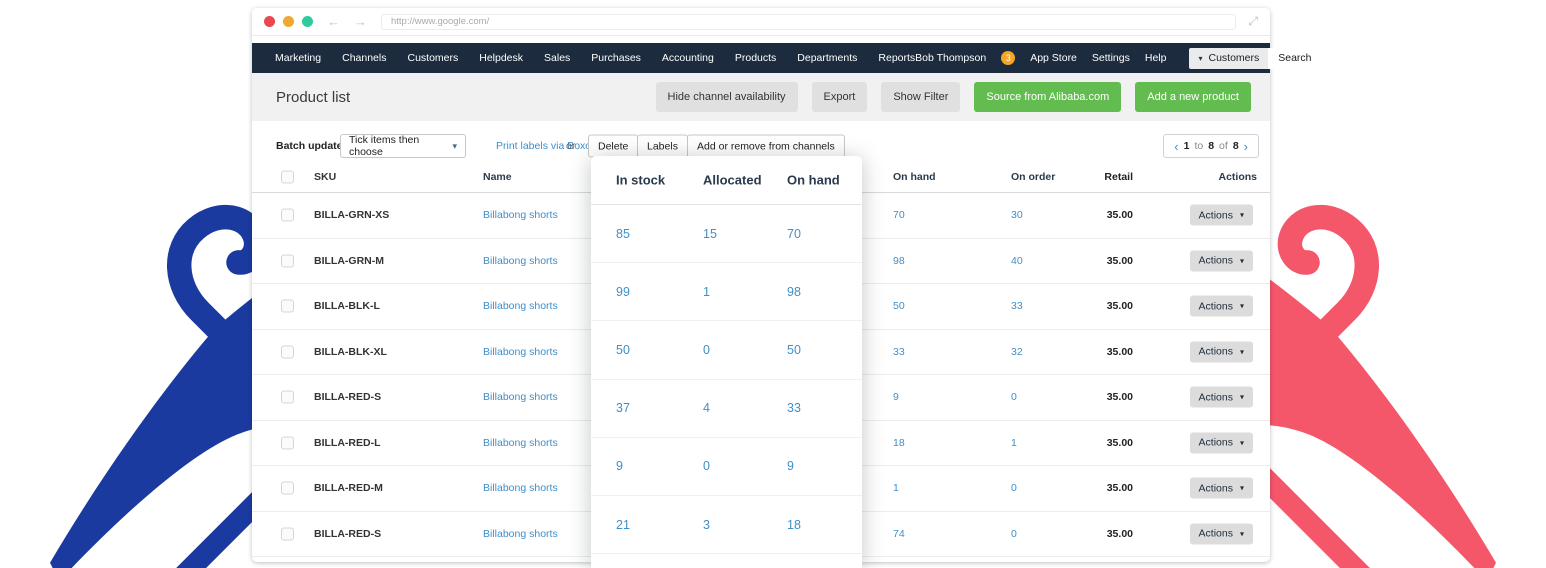 This screenshot has width=1546, height=568. I want to click on row-on-order-link: 1, so click(1014, 443).